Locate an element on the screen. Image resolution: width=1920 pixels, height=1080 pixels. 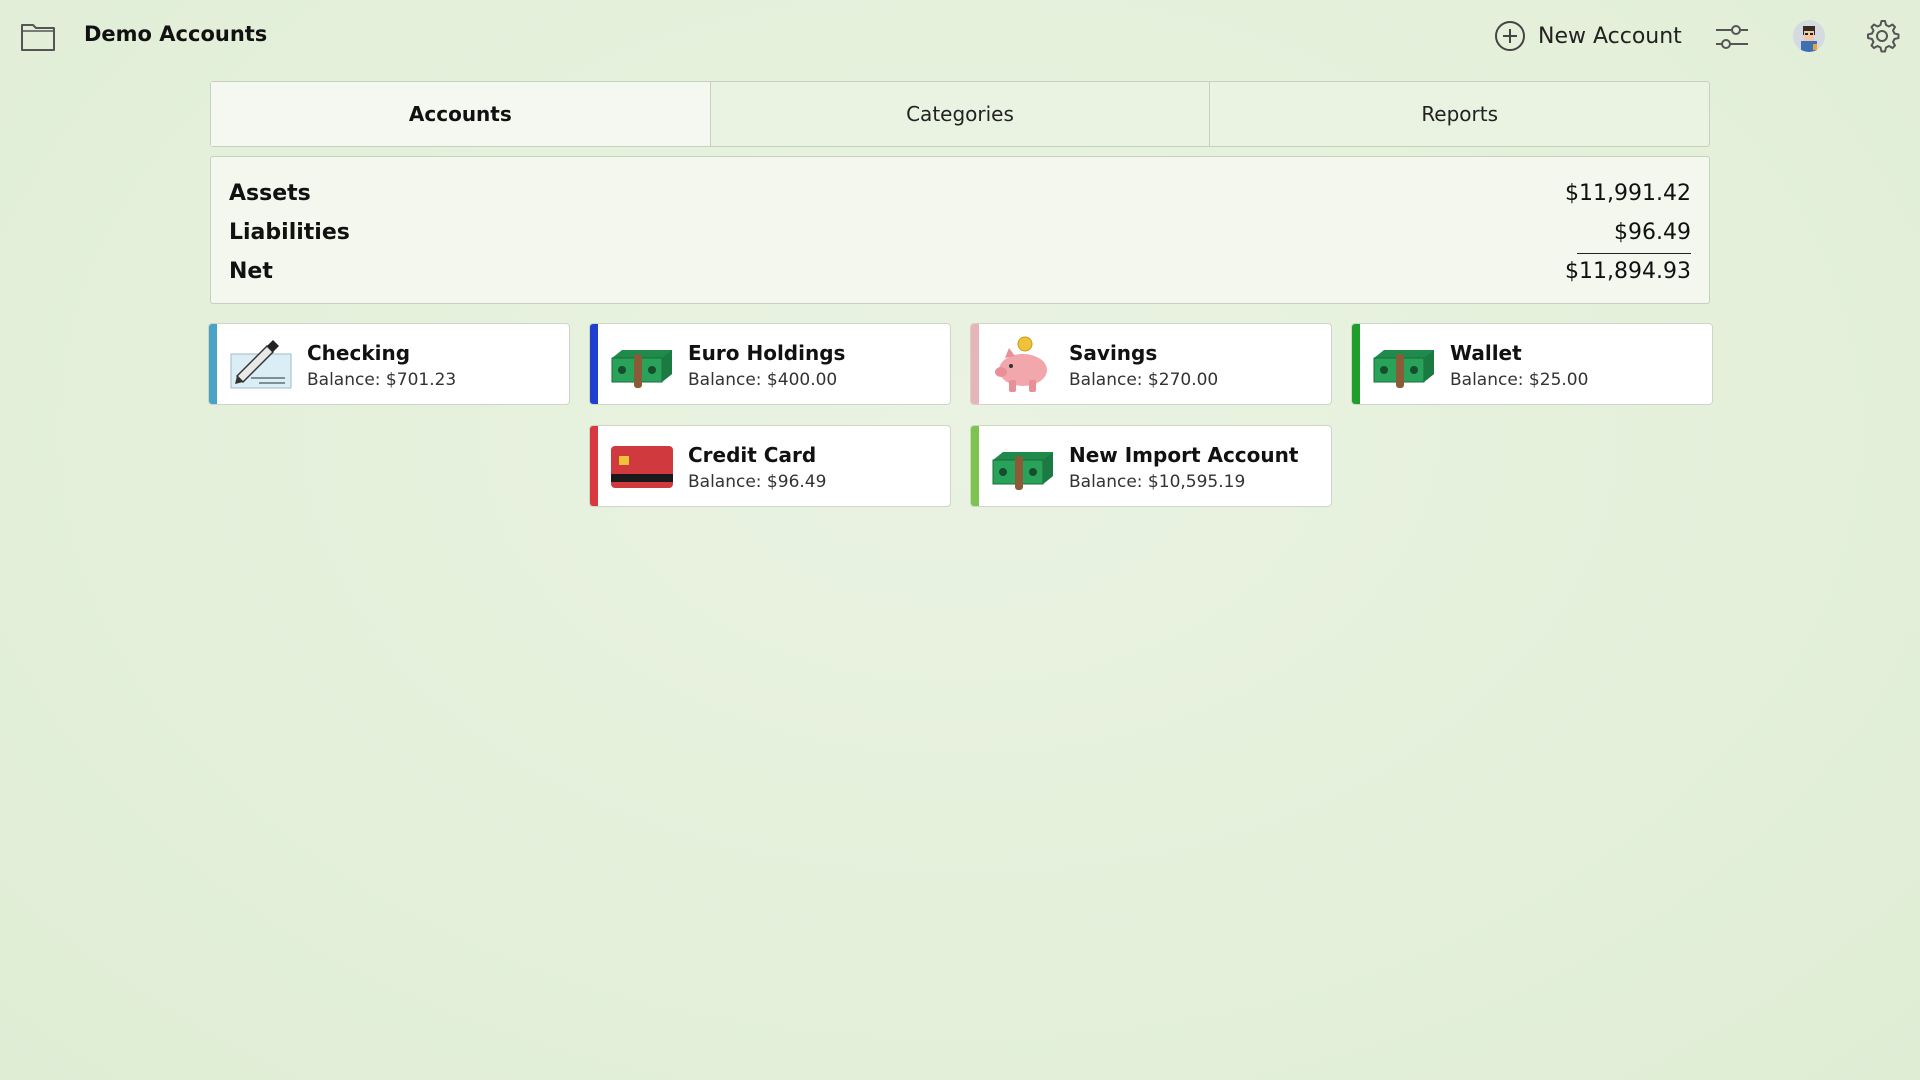
new-account-button: New Account is located at coordinates (1588, 36).